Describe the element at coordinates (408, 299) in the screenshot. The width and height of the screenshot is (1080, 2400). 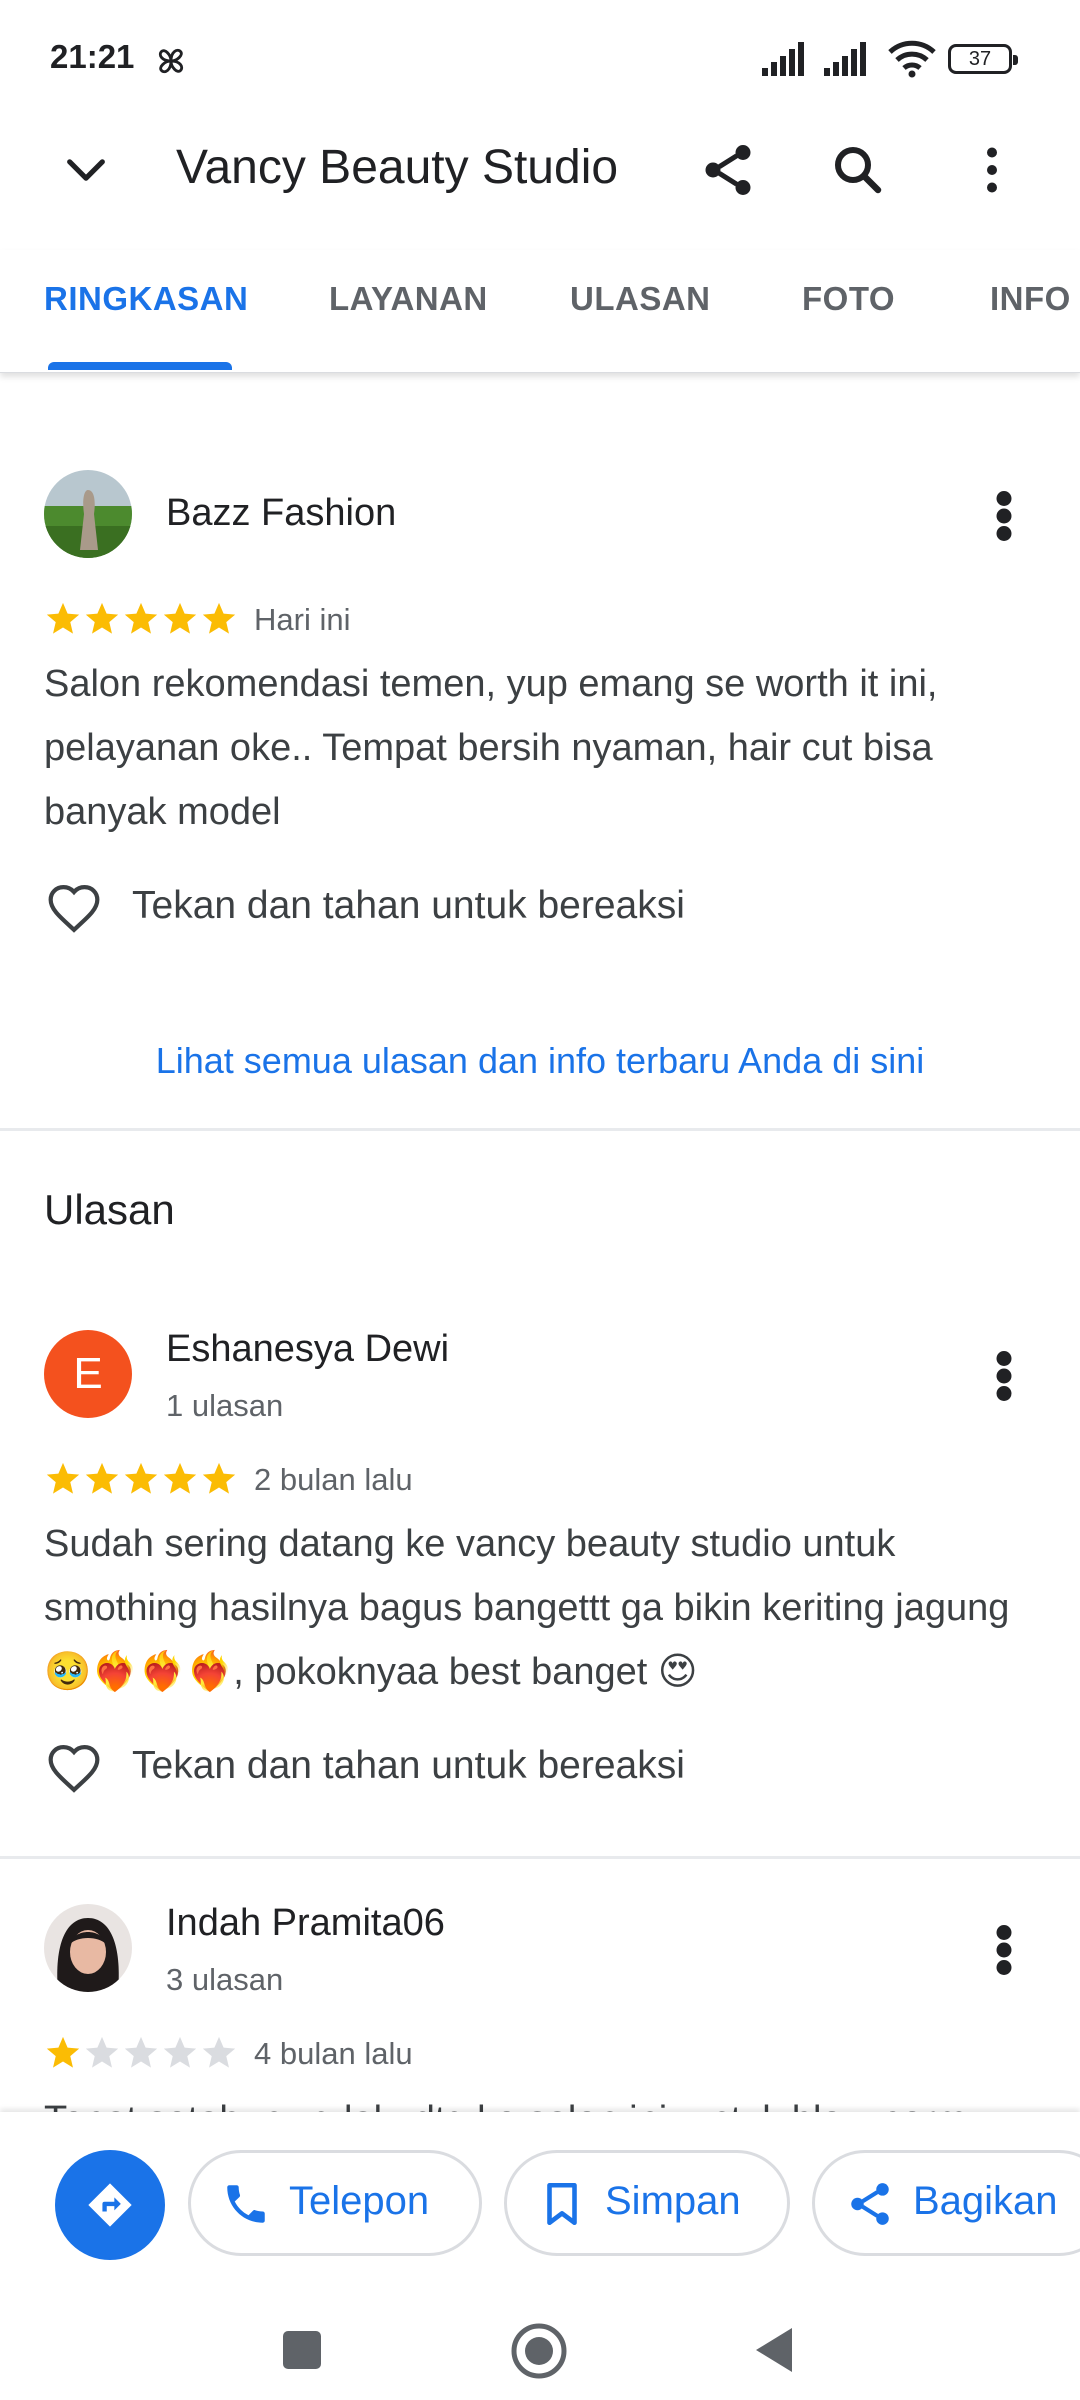
I see `tab-layanan: LAYANAN` at that location.